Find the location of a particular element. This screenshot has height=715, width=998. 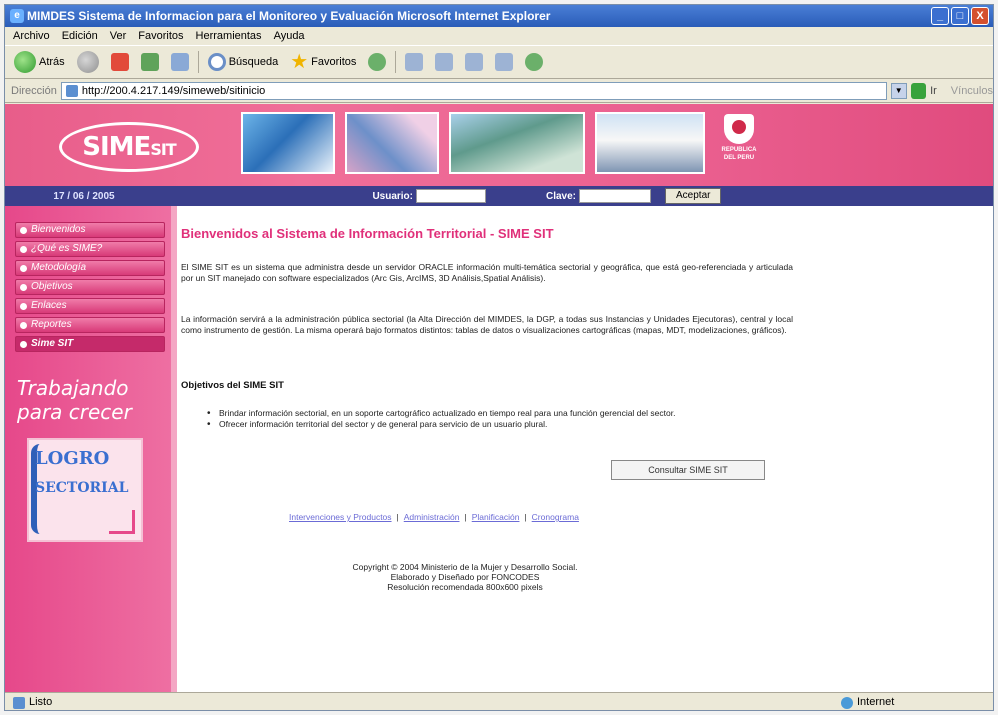

banner-photo-map is located at coordinates (288, 143).